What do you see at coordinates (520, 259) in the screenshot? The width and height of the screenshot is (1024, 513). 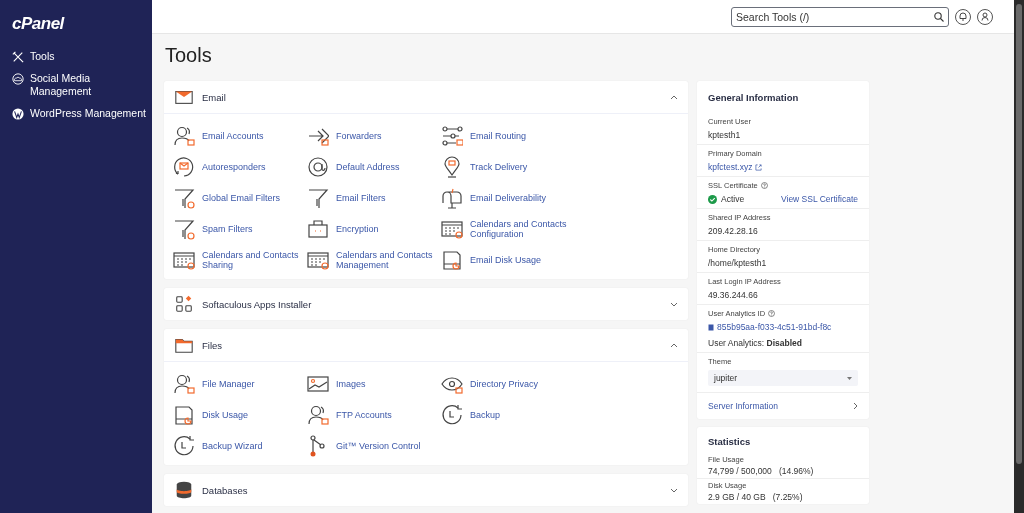 I see `tool-link: Email Disk Usage` at bounding box center [520, 259].